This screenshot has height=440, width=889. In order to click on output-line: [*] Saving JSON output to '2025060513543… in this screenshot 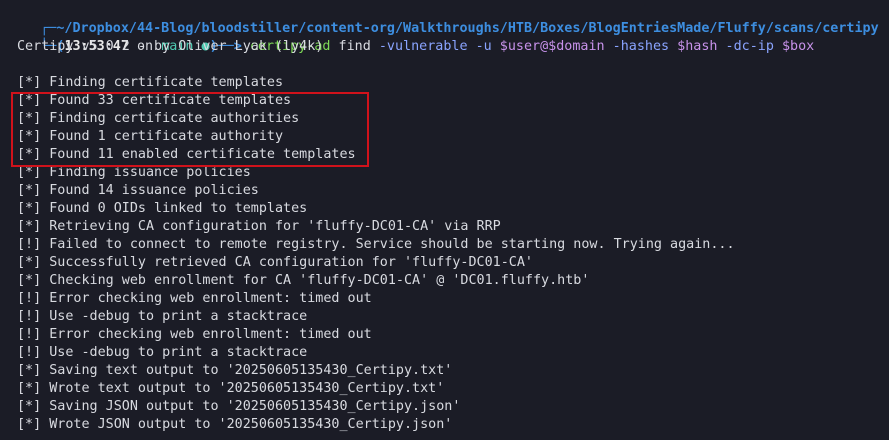, I will do `click(239, 406)`.